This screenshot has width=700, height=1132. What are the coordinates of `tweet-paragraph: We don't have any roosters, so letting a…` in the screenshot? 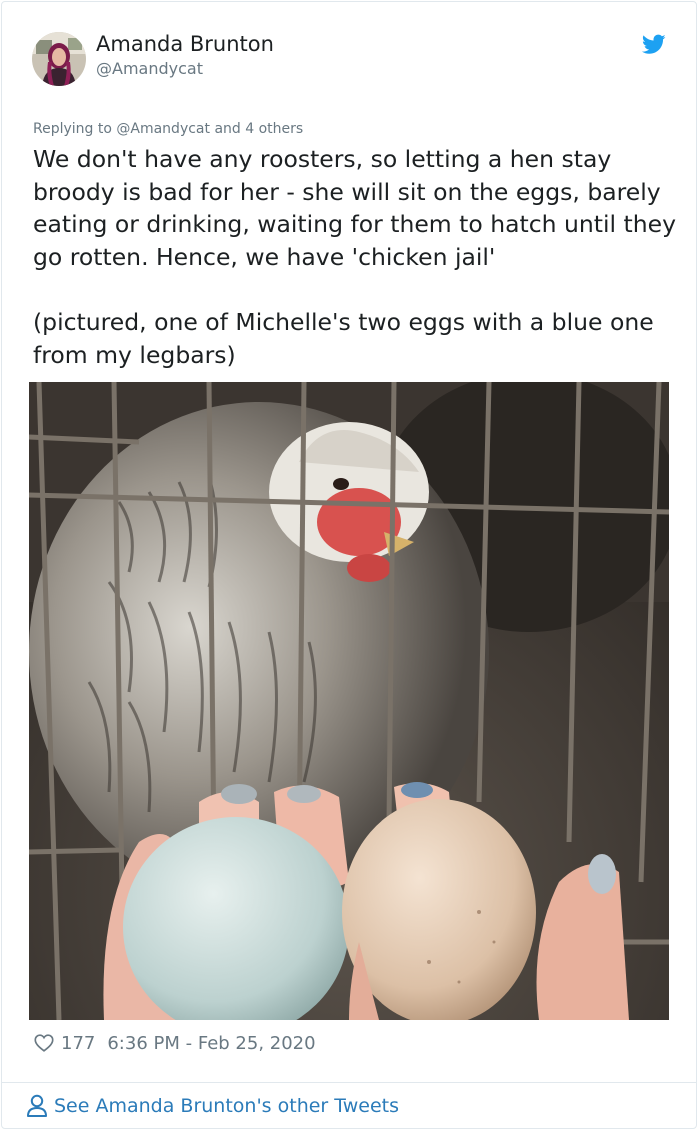 It's located at (355, 208).